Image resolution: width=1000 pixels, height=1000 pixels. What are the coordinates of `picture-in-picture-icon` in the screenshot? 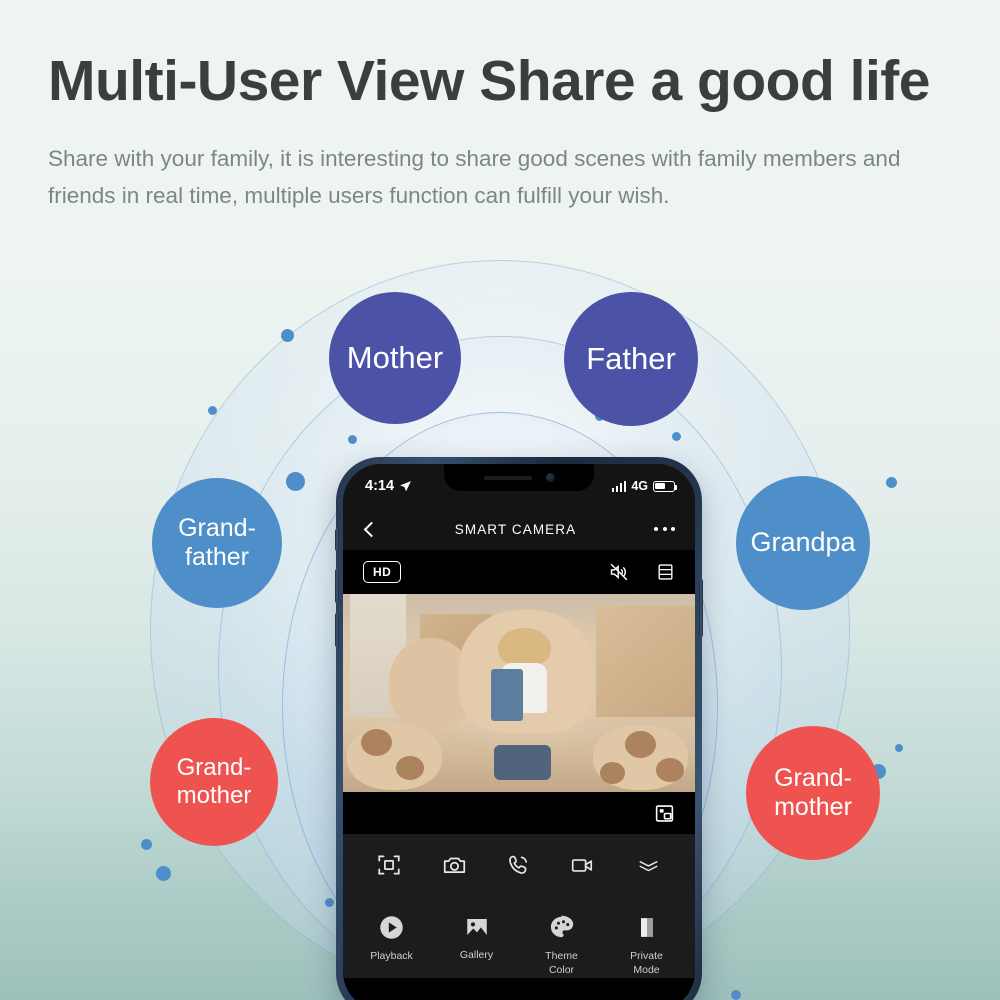 It's located at (664, 813).